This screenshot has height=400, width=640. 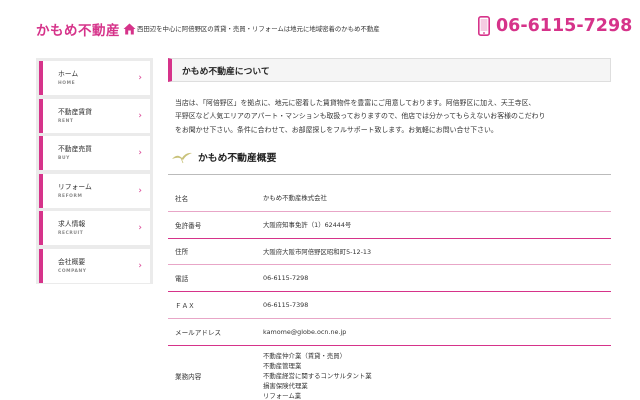 What do you see at coordinates (188, 376) in the screenshot?
I see `row-label: 業務内容` at bounding box center [188, 376].